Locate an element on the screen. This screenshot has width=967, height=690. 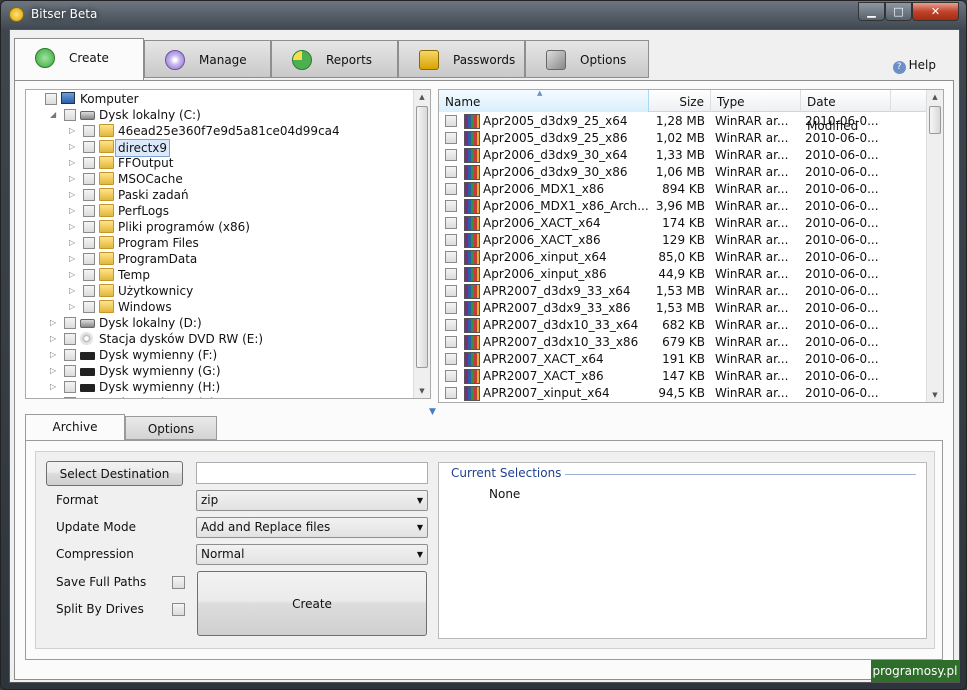
tree-scrollbar: ▲ ▼ is located at coordinates (421, 244).